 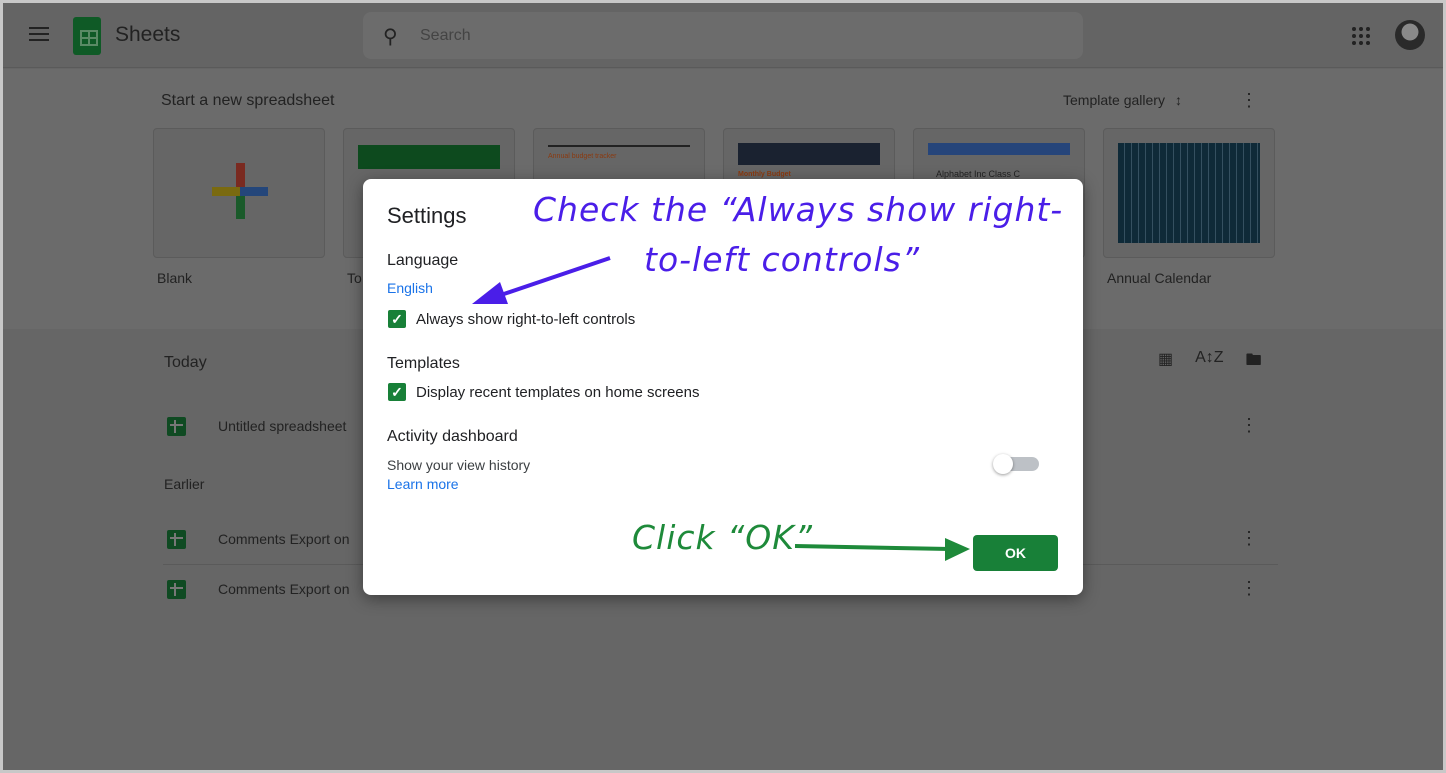 What do you see at coordinates (39, 36) in the screenshot?
I see `main-menu-icon` at bounding box center [39, 36].